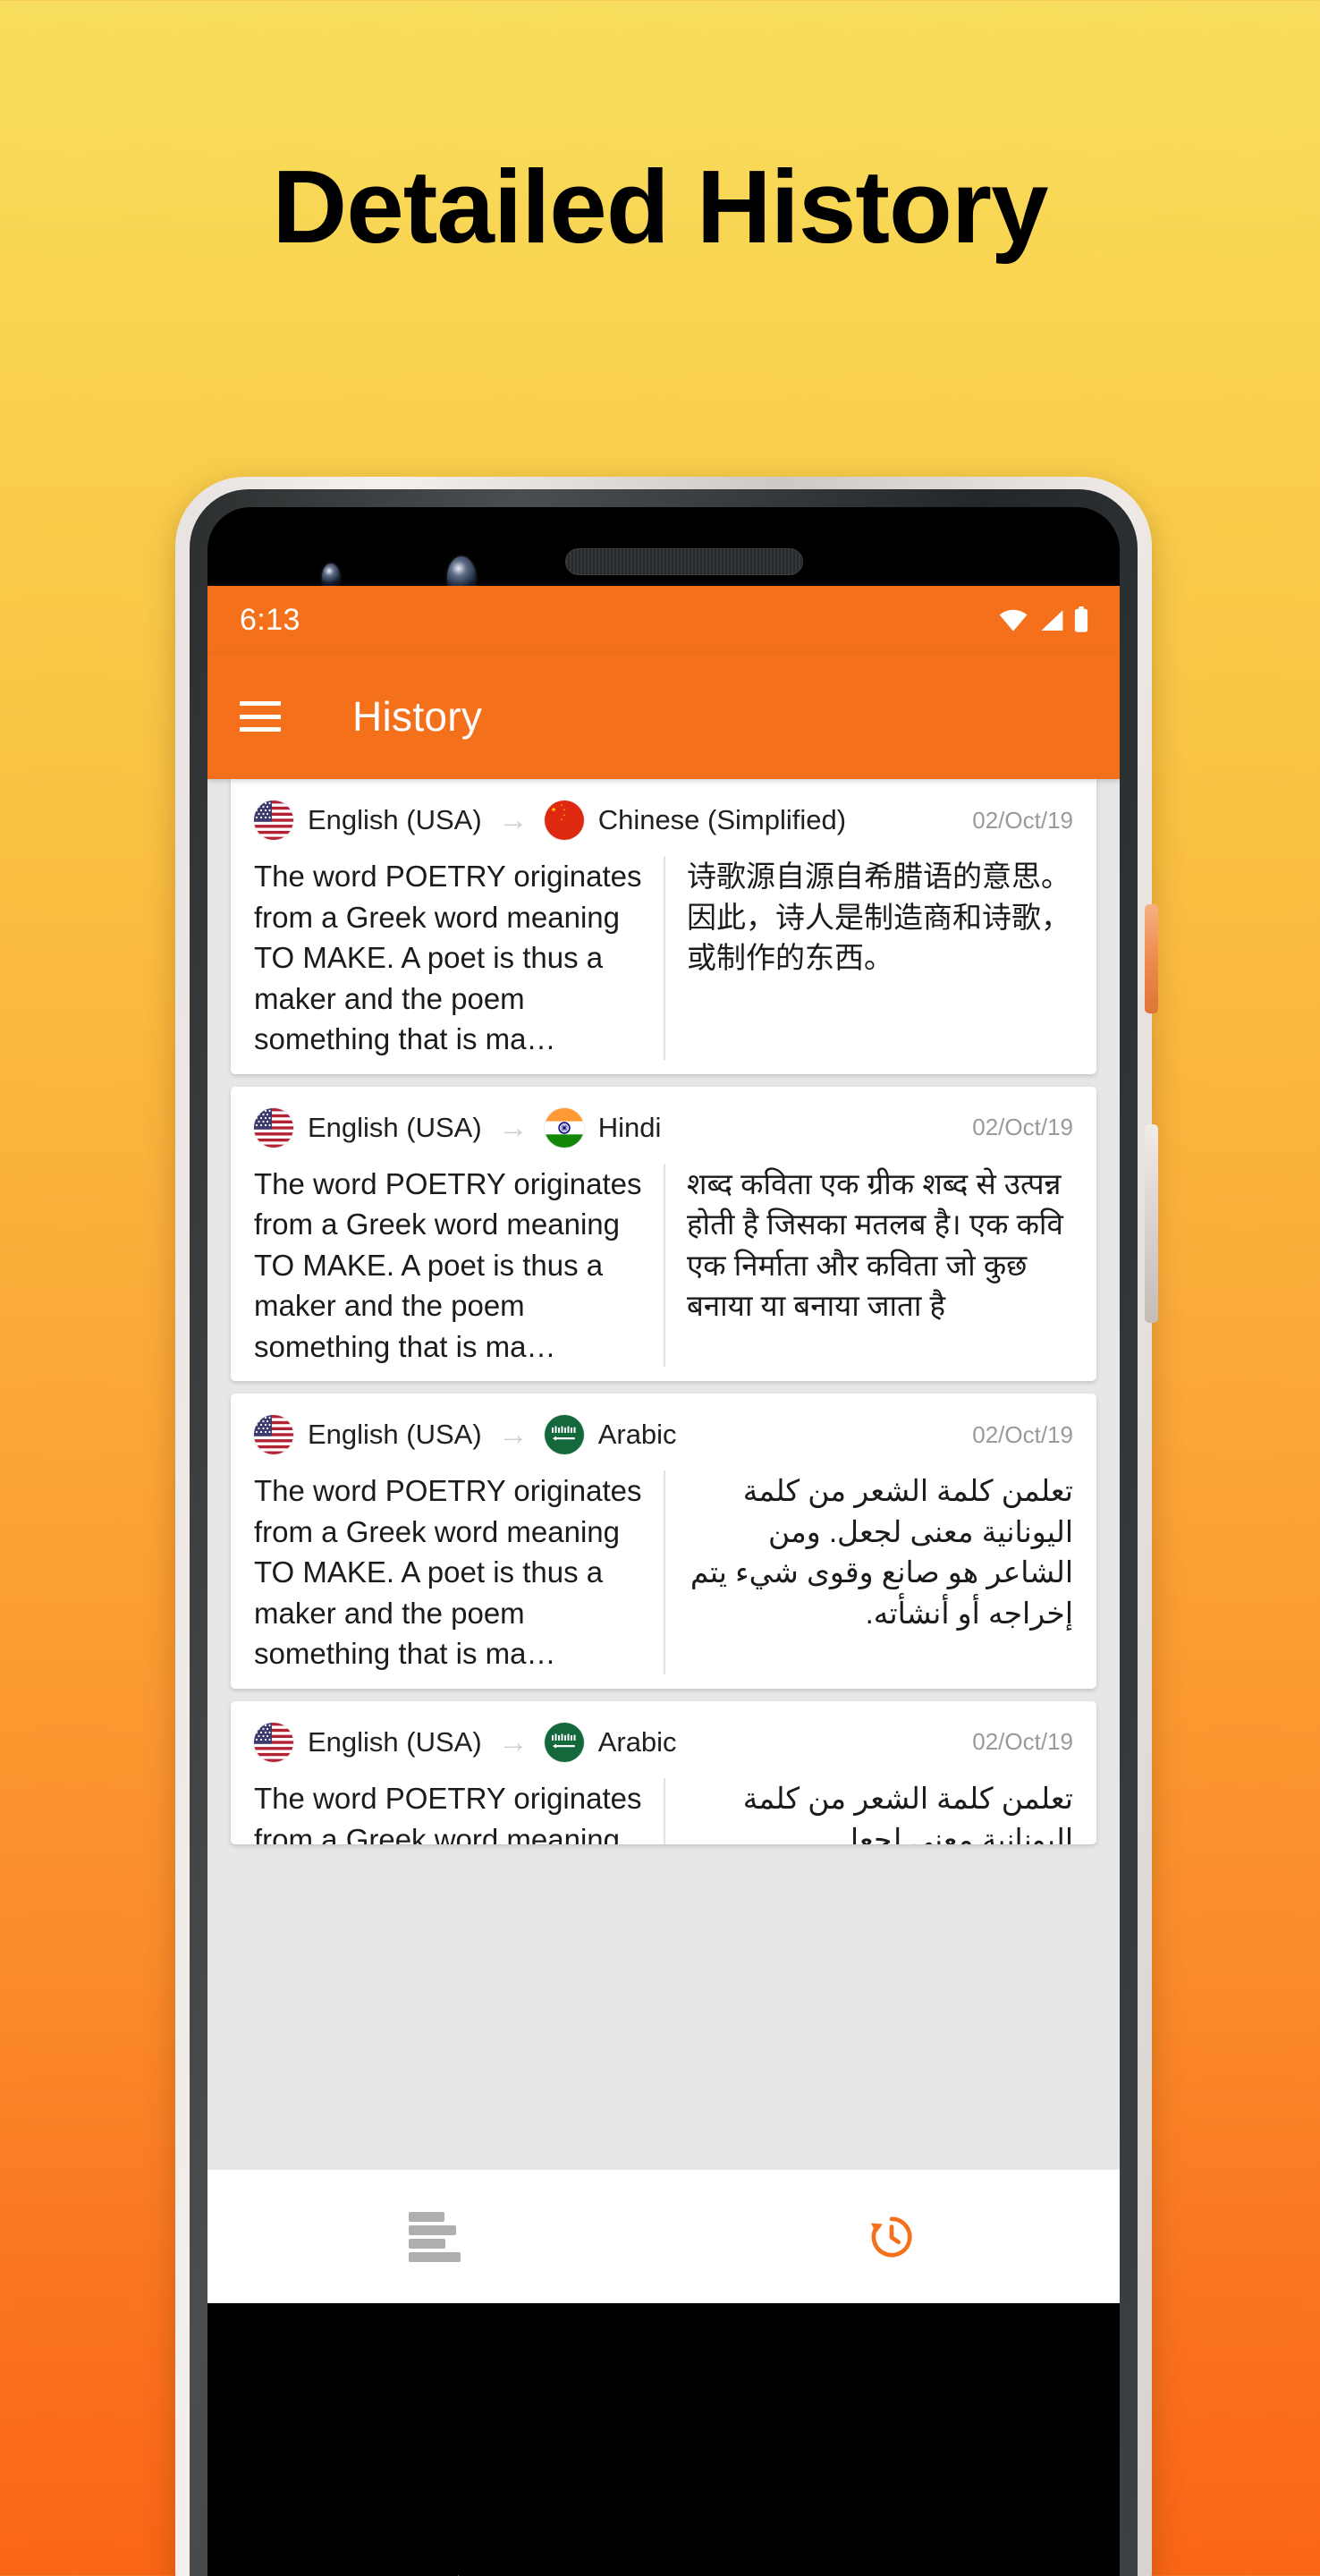 Image resolution: width=1320 pixels, height=2576 pixels. I want to click on signal-icon, so click(1052, 620).